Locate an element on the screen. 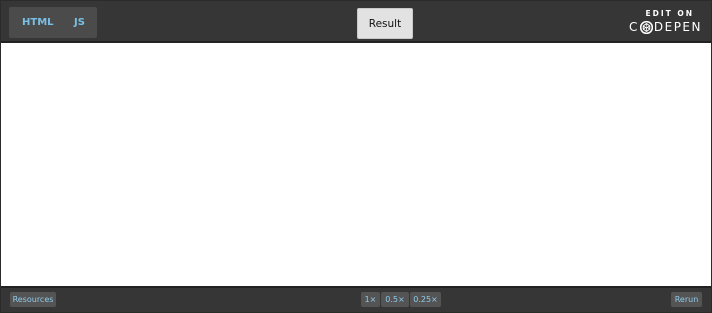 This screenshot has height=313, width=712. tab-html: HTML is located at coordinates (38, 22).